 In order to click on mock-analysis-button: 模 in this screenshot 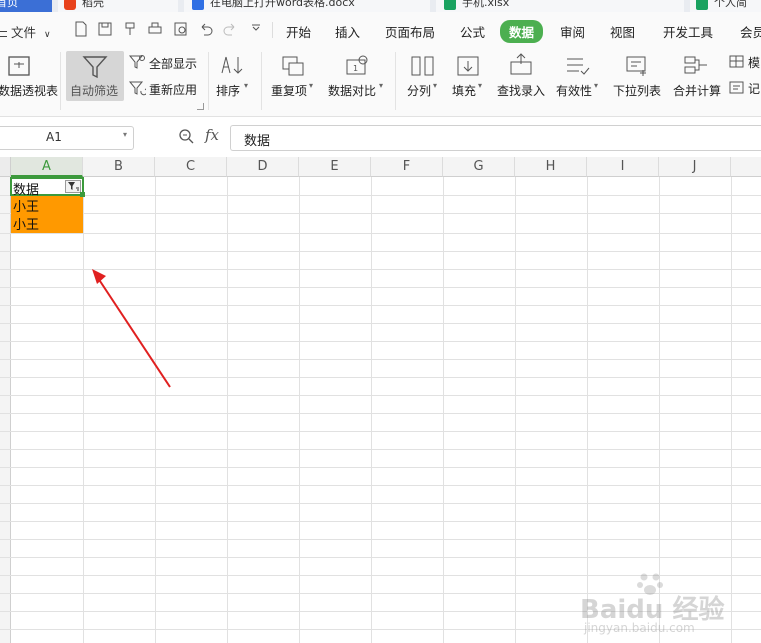, I will do `click(745, 63)`.